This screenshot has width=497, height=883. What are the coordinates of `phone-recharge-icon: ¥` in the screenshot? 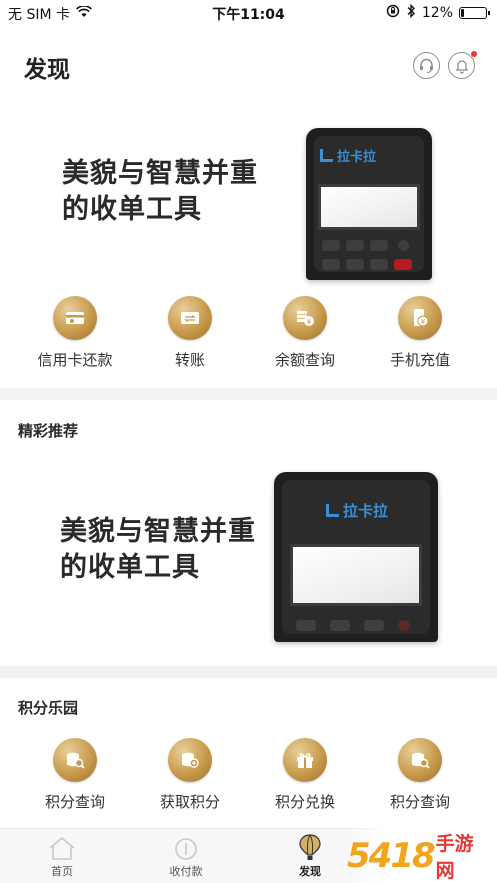 It's located at (420, 318).